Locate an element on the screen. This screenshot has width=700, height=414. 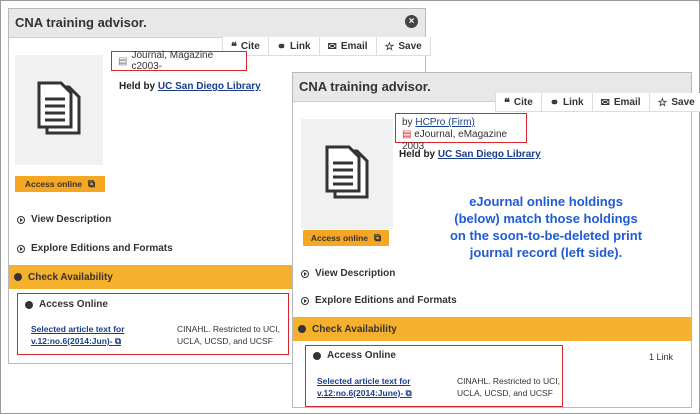
left-toolbar: ❝ Cite ⚭ Link ✉ Email ☆ Save is located at coordinates (326, 46).